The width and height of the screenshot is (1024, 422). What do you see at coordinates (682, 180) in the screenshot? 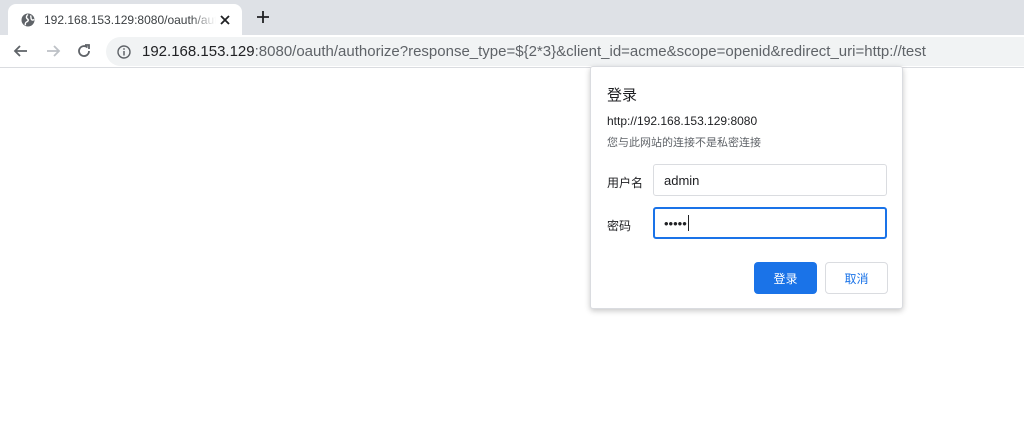
I see `username-value: admin` at bounding box center [682, 180].